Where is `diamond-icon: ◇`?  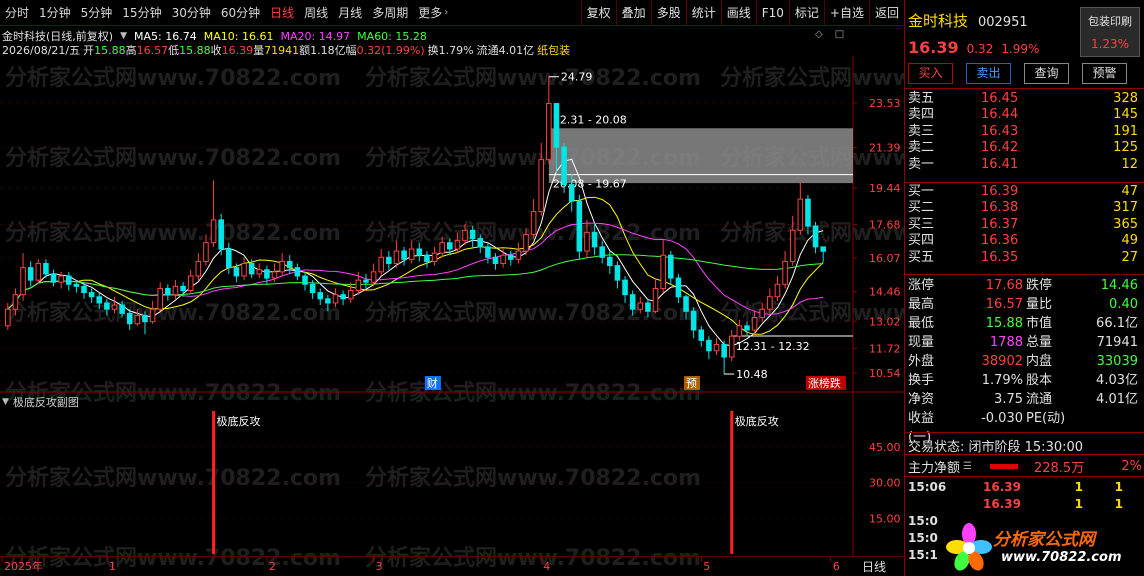
diamond-icon: ◇ is located at coordinates (819, 34).